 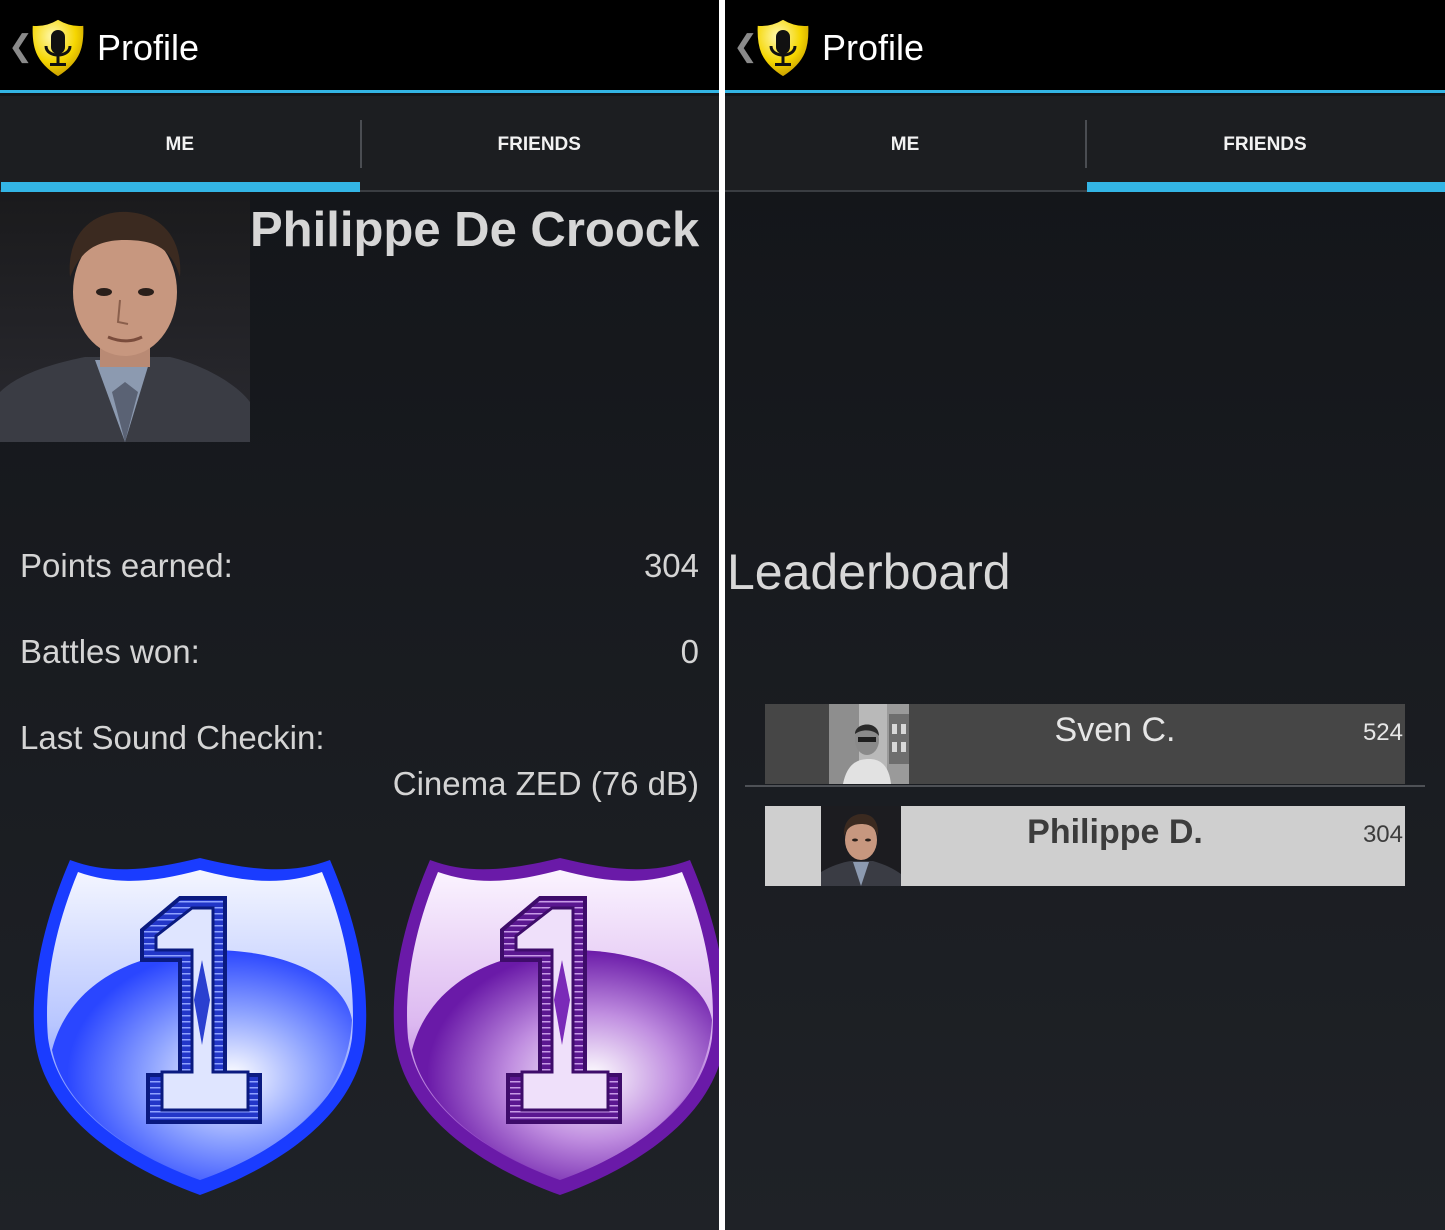 I want to click on leaderboard-score: 524, so click(x=1382, y=732).